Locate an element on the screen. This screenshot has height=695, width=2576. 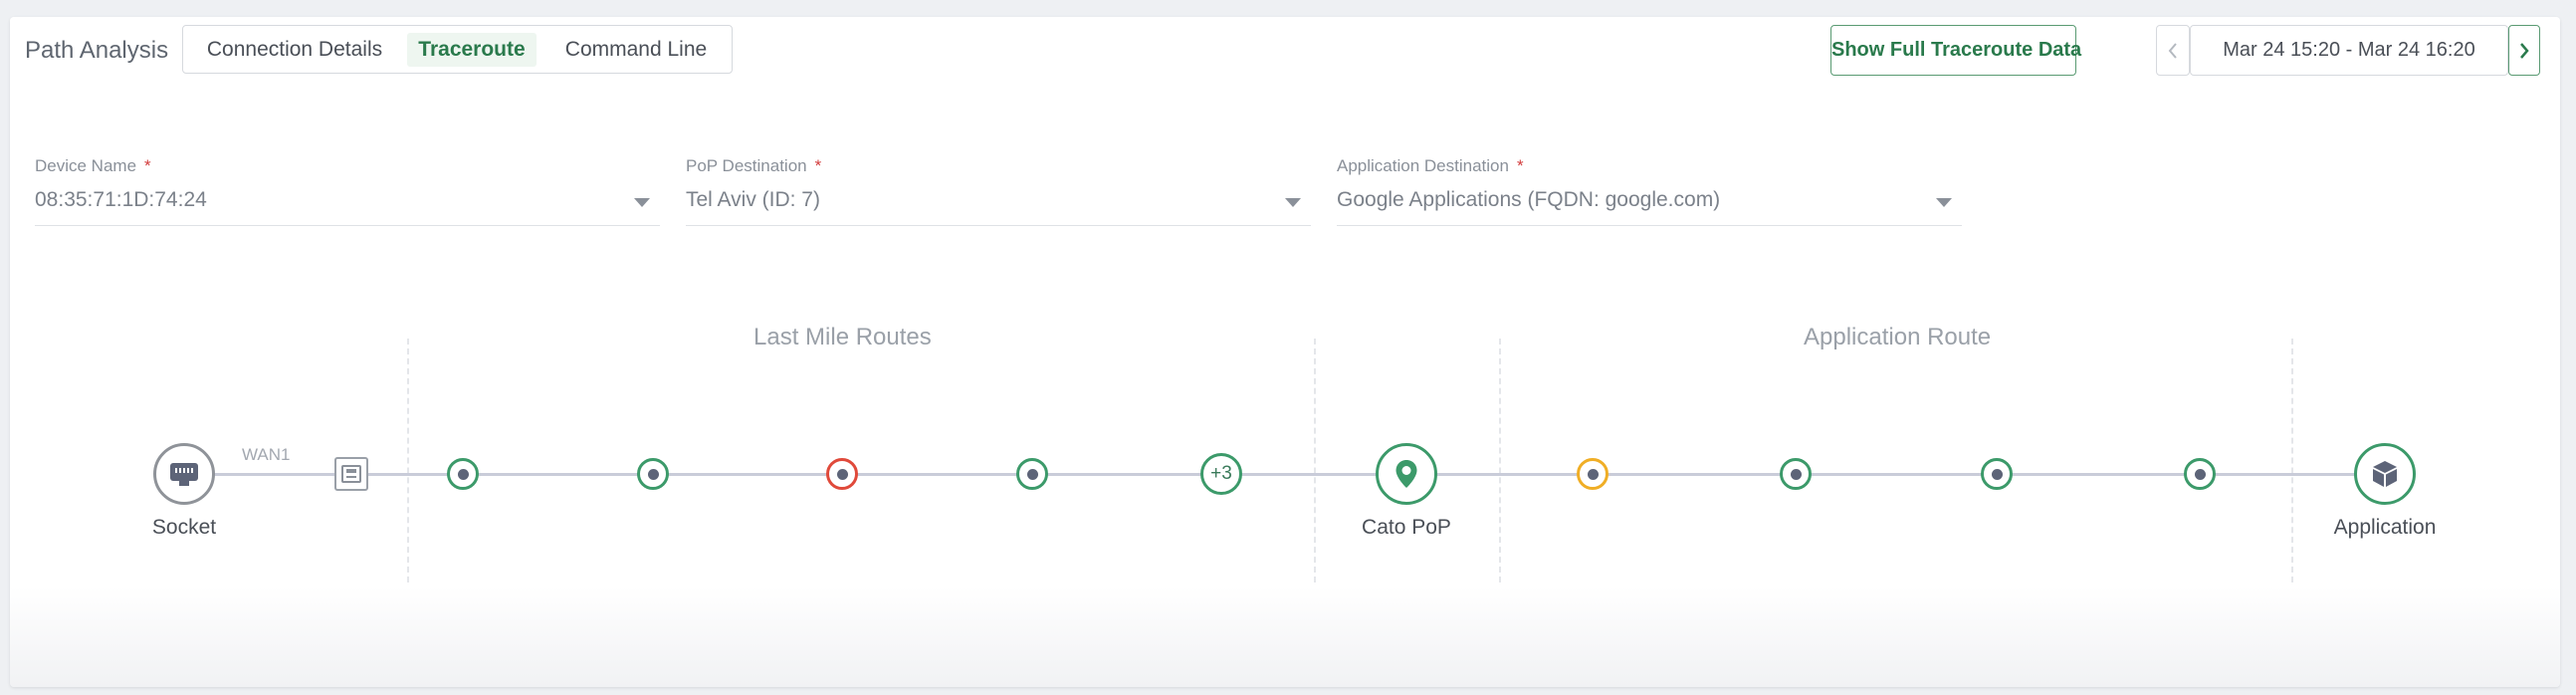
socket-node is located at coordinates (184, 474).